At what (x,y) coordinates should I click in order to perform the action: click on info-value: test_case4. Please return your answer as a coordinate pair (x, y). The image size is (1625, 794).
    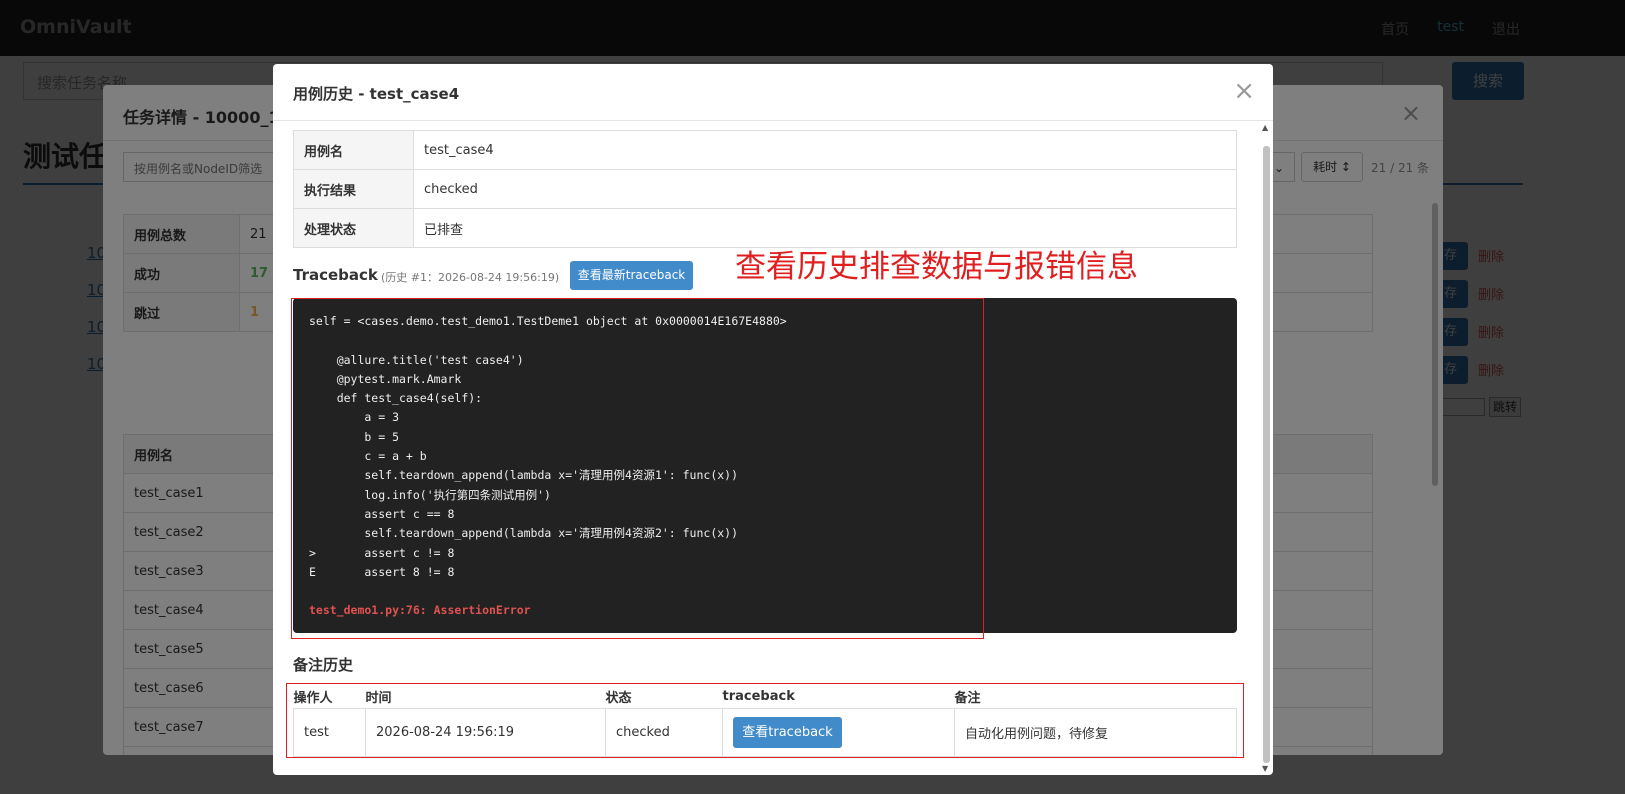
    Looking at the image, I should click on (825, 150).